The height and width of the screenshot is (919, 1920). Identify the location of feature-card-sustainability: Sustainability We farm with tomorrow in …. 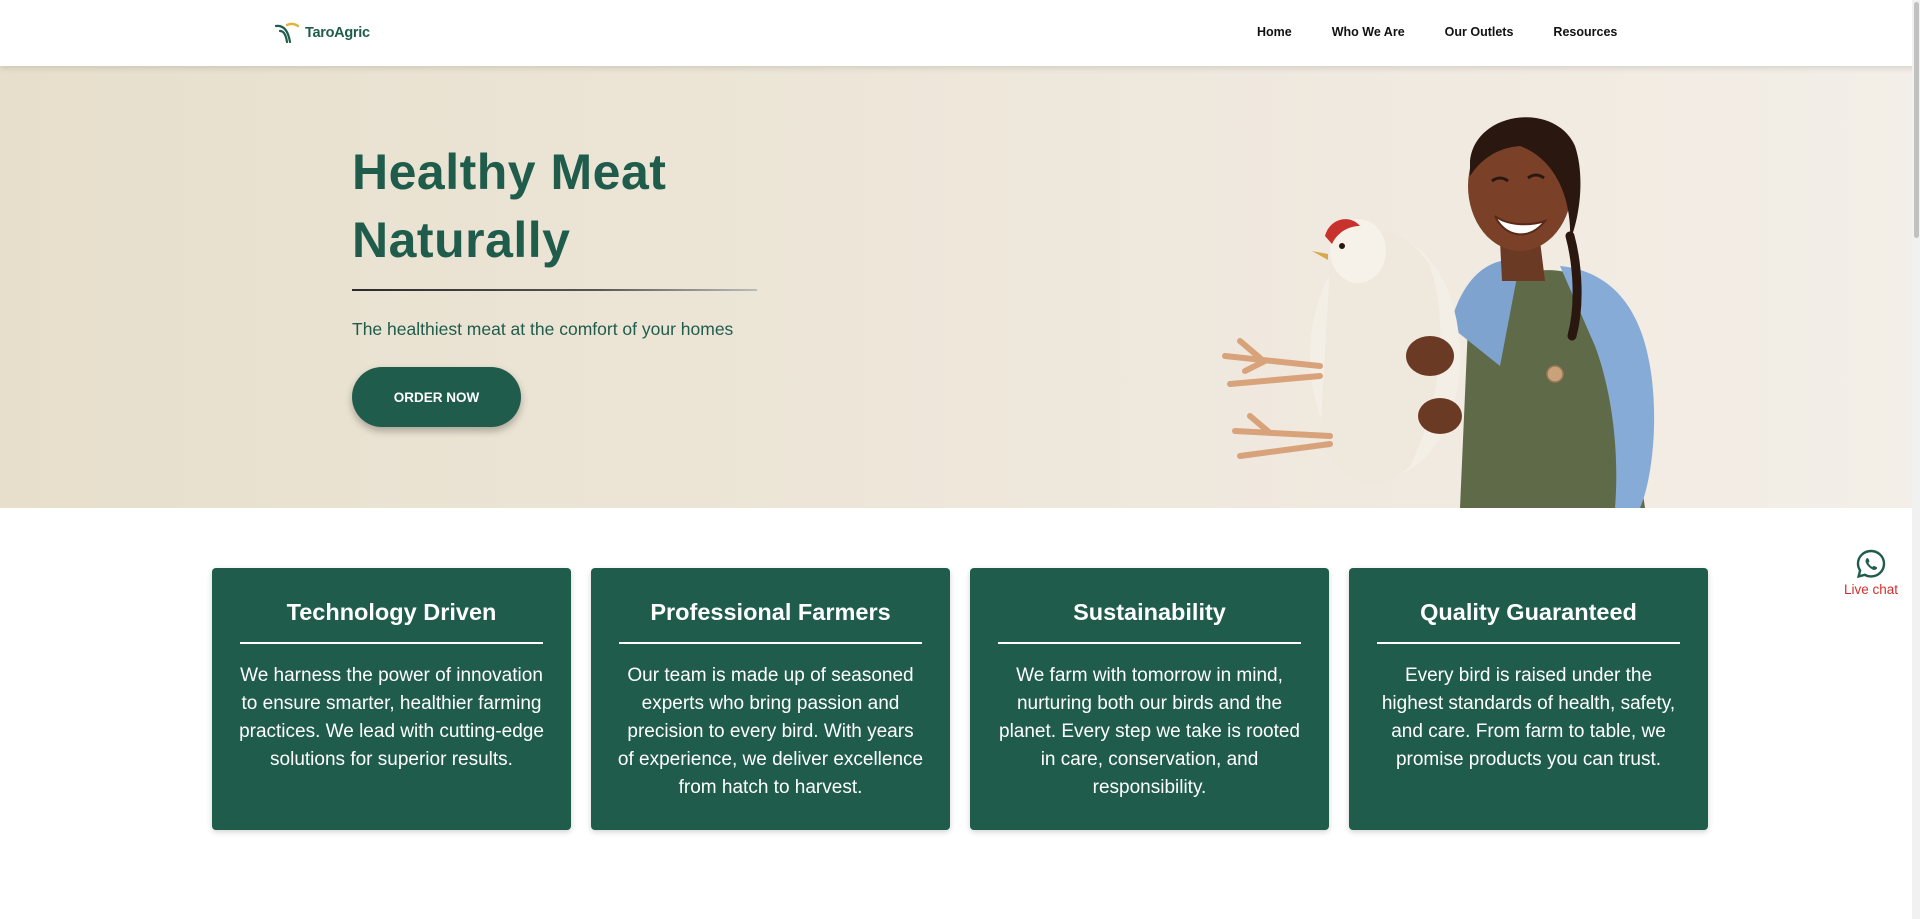
(1149, 699).